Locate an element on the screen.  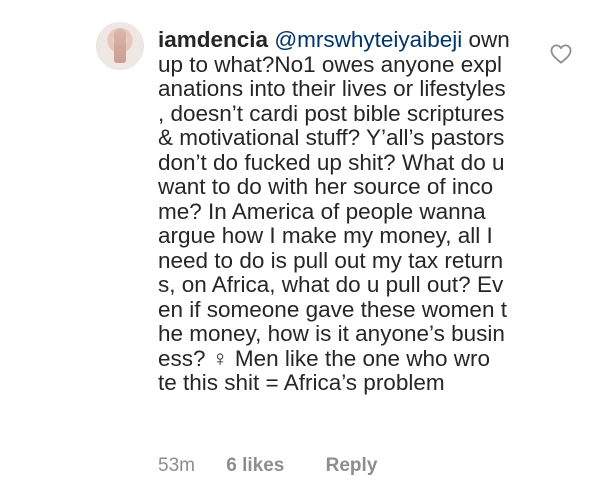
heart-svg is located at coordinates (561, 54).